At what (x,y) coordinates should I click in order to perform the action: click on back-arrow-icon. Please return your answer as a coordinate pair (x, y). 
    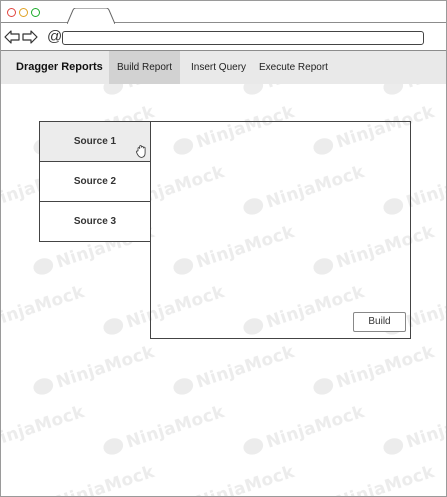
    Looking at the image, I should click on (12, 37).